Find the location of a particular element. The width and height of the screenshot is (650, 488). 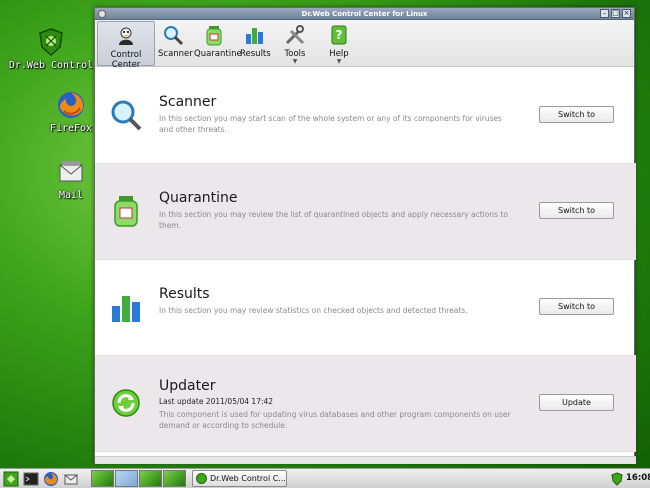

drweb-tray-icon is located at coordinates (617, 478).